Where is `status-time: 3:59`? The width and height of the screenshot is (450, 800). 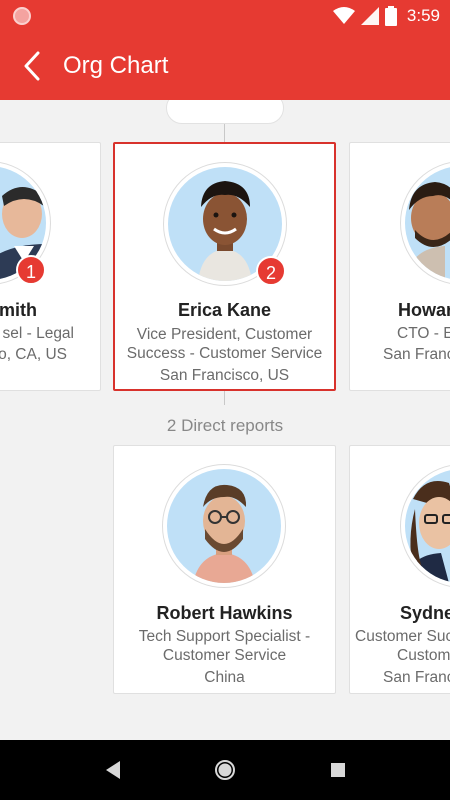 status-time: 3:59 is located at coordinates (423, 15).